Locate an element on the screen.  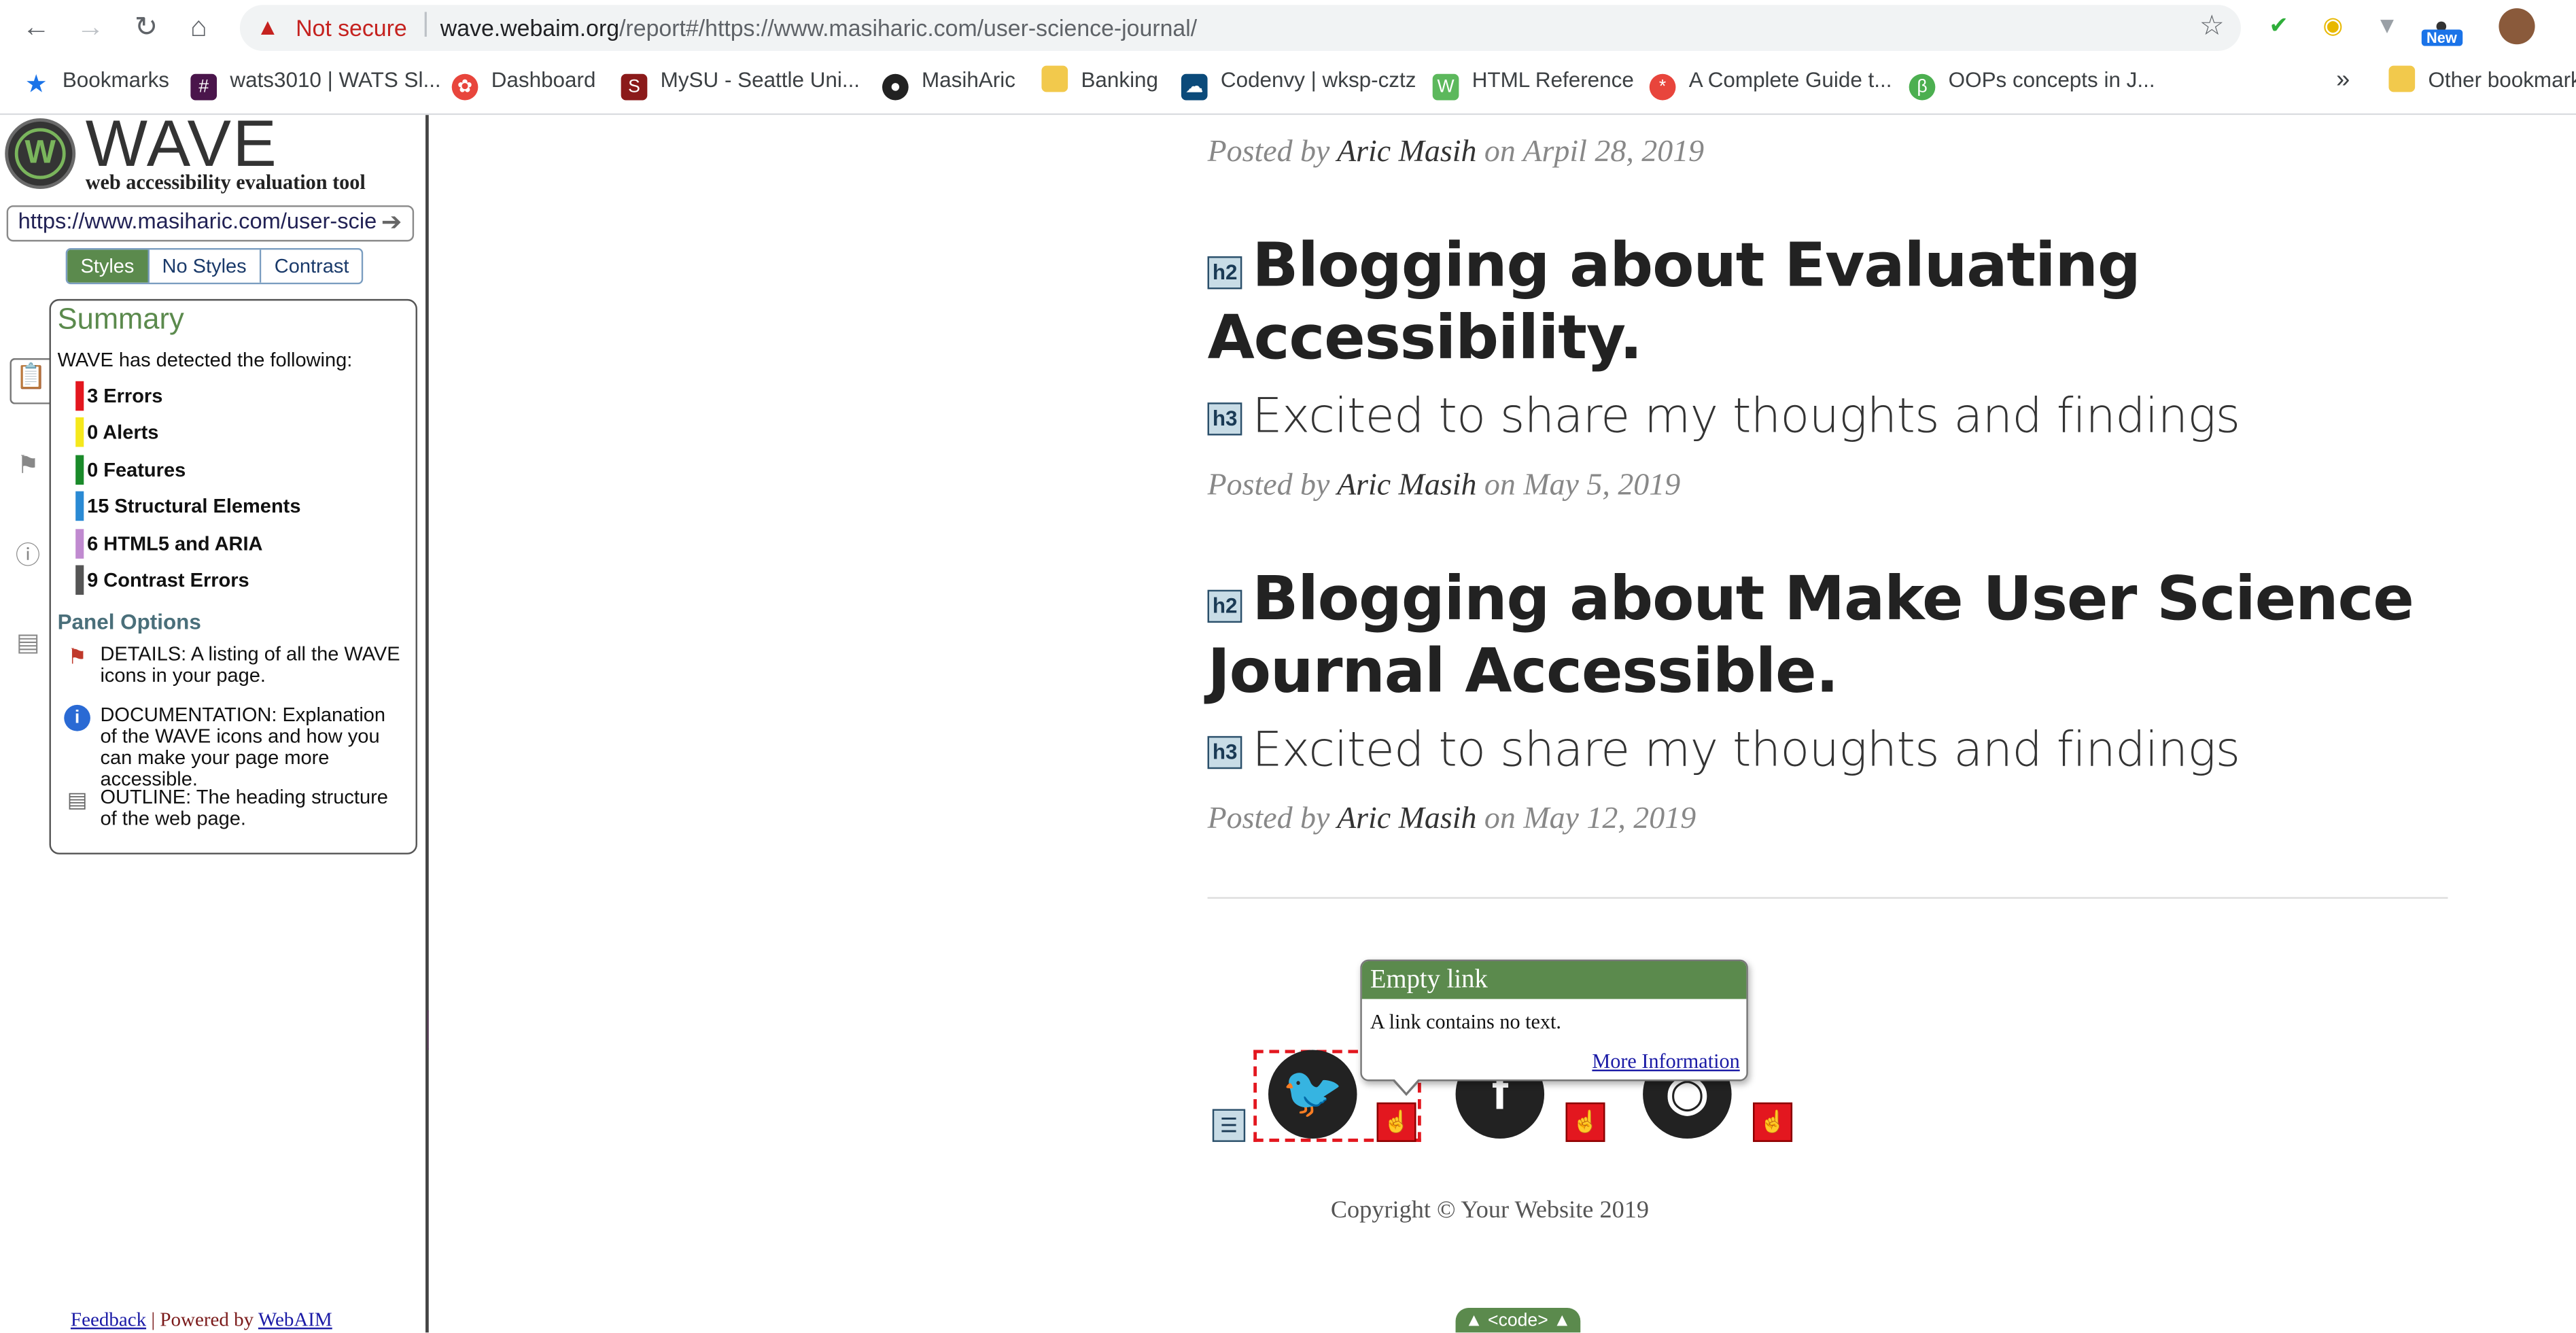
summary-title: Summary is located at coordinates (120, 319).